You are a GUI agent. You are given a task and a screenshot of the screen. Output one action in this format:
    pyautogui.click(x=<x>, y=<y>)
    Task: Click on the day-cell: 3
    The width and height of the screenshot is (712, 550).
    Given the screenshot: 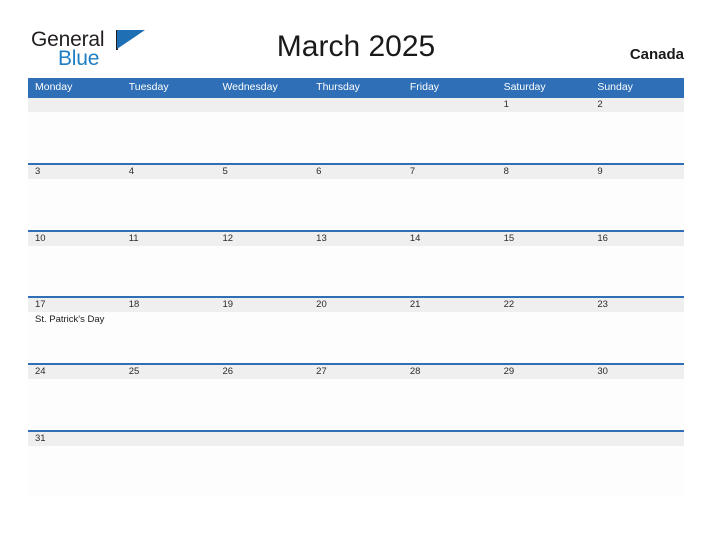 What is the action you would take?
    pyautogui.click(x=75, y=172)
    